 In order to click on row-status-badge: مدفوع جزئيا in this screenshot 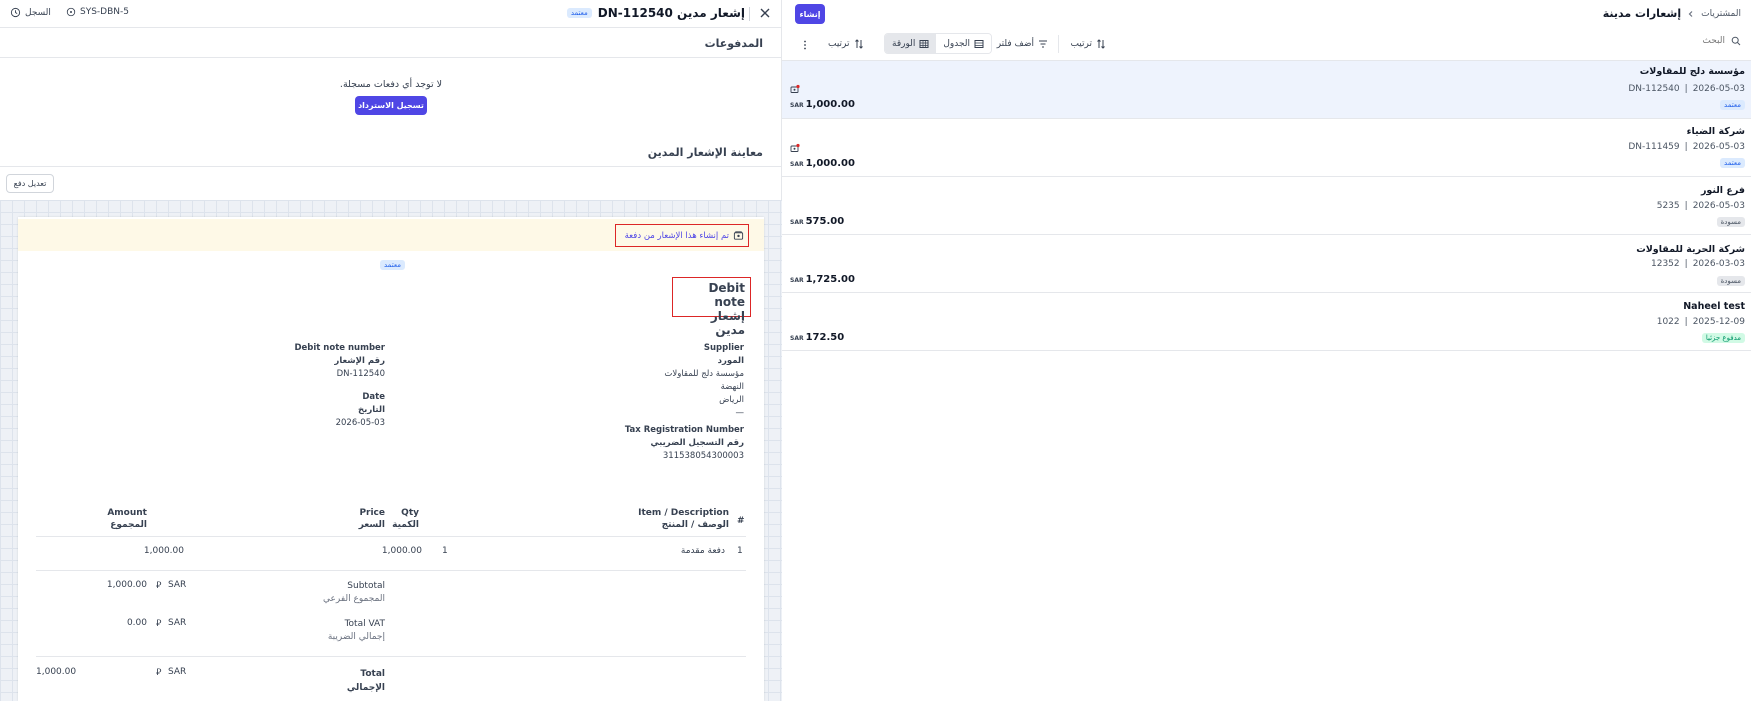, I will do `click(1723, 338)`.